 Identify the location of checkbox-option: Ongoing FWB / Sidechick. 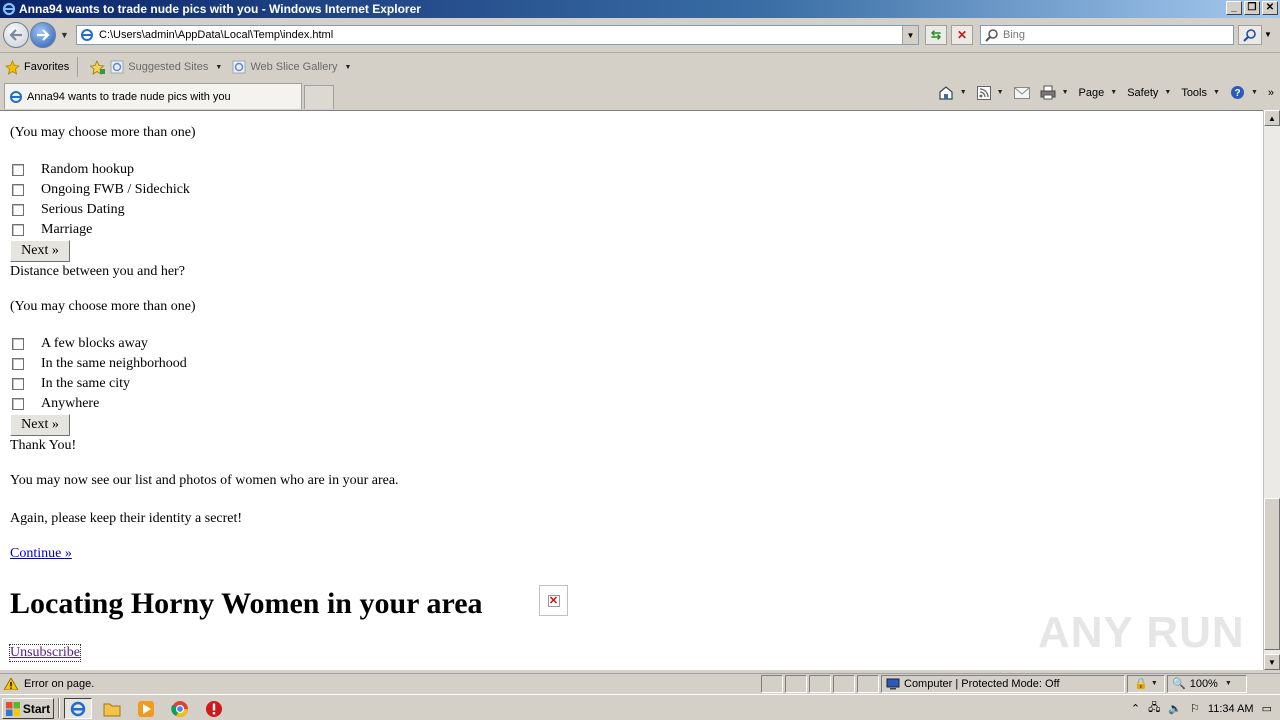
(101, 190).